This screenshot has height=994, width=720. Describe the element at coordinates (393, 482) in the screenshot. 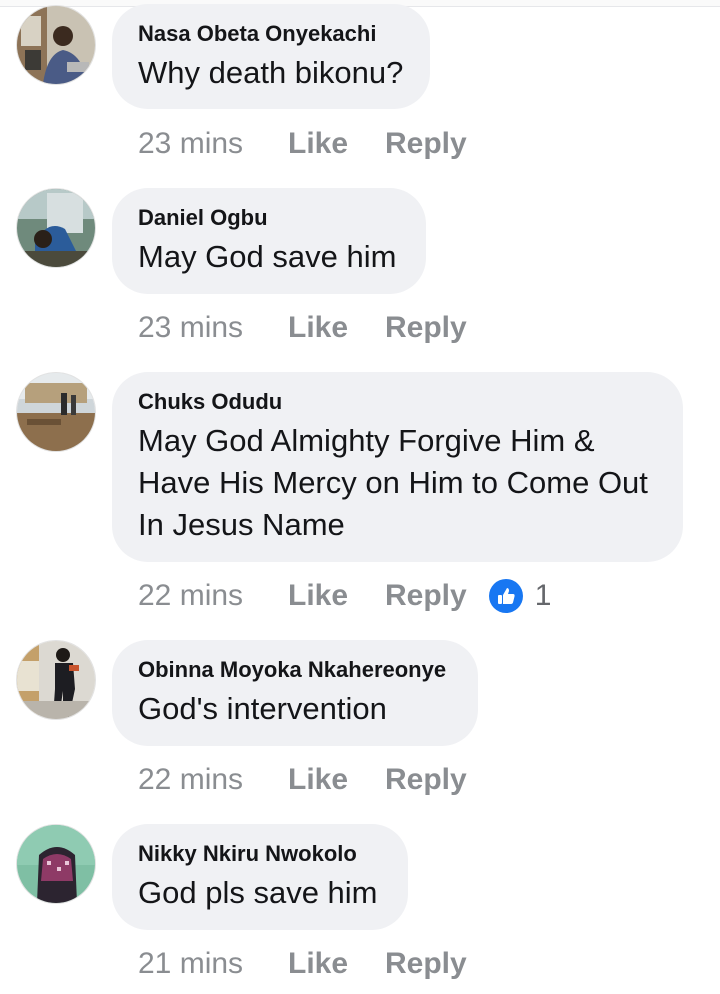

I see `comment-text-line: Have His Mercy on Him to Come Out` at that location.